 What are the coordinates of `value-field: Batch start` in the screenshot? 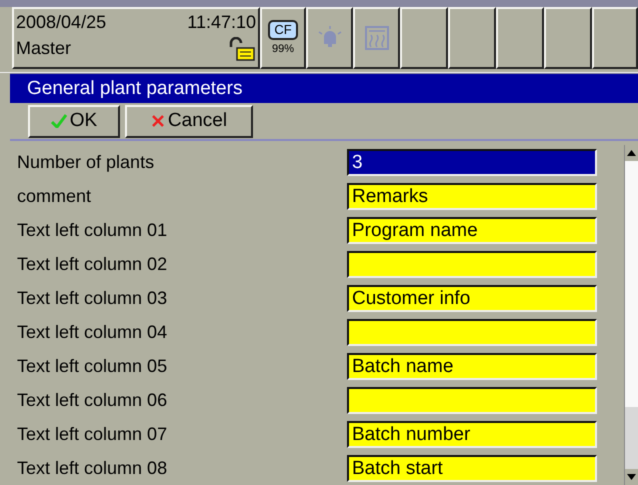 It's located at (472, 468).